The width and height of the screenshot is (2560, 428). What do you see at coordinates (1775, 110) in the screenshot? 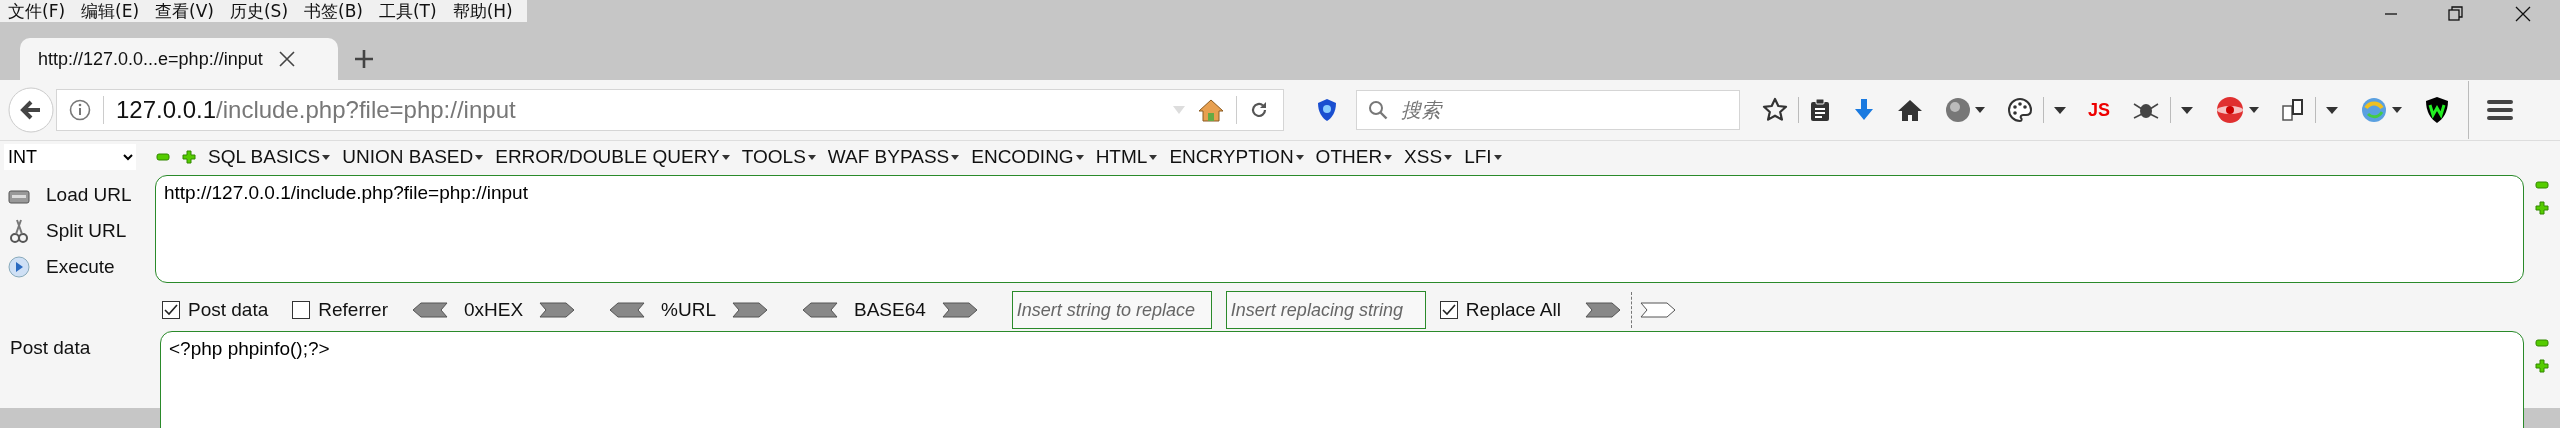
I see `bookmark-star-icon` at bounding box center [1775, 110].